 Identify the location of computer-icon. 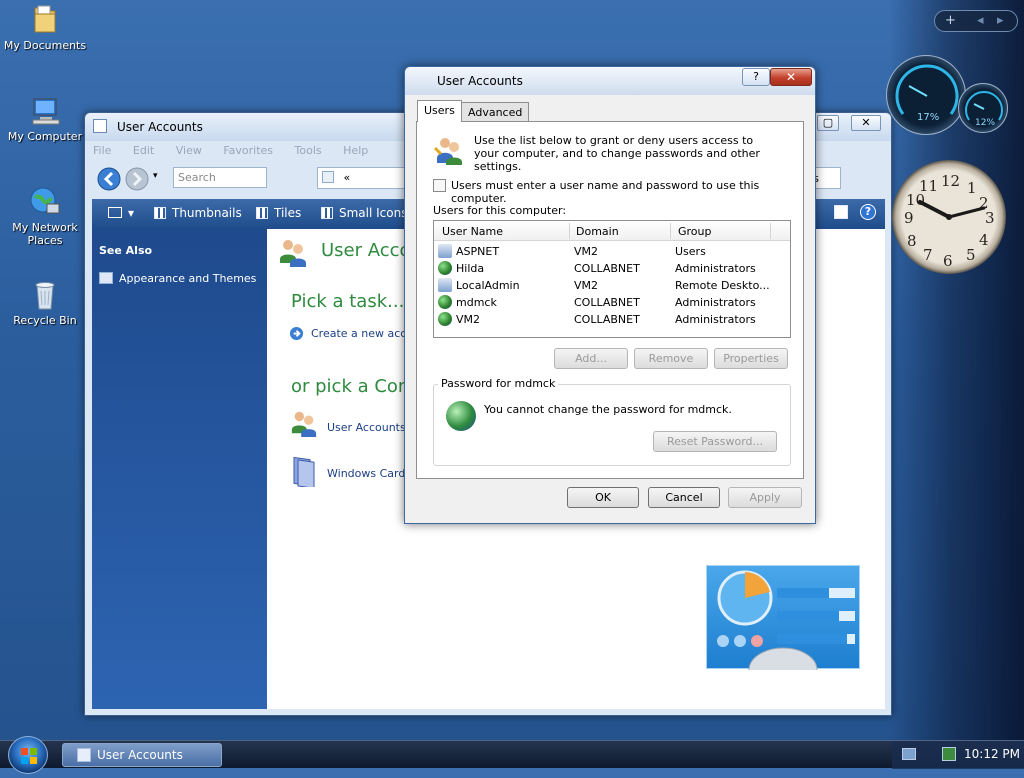
(46, 111).